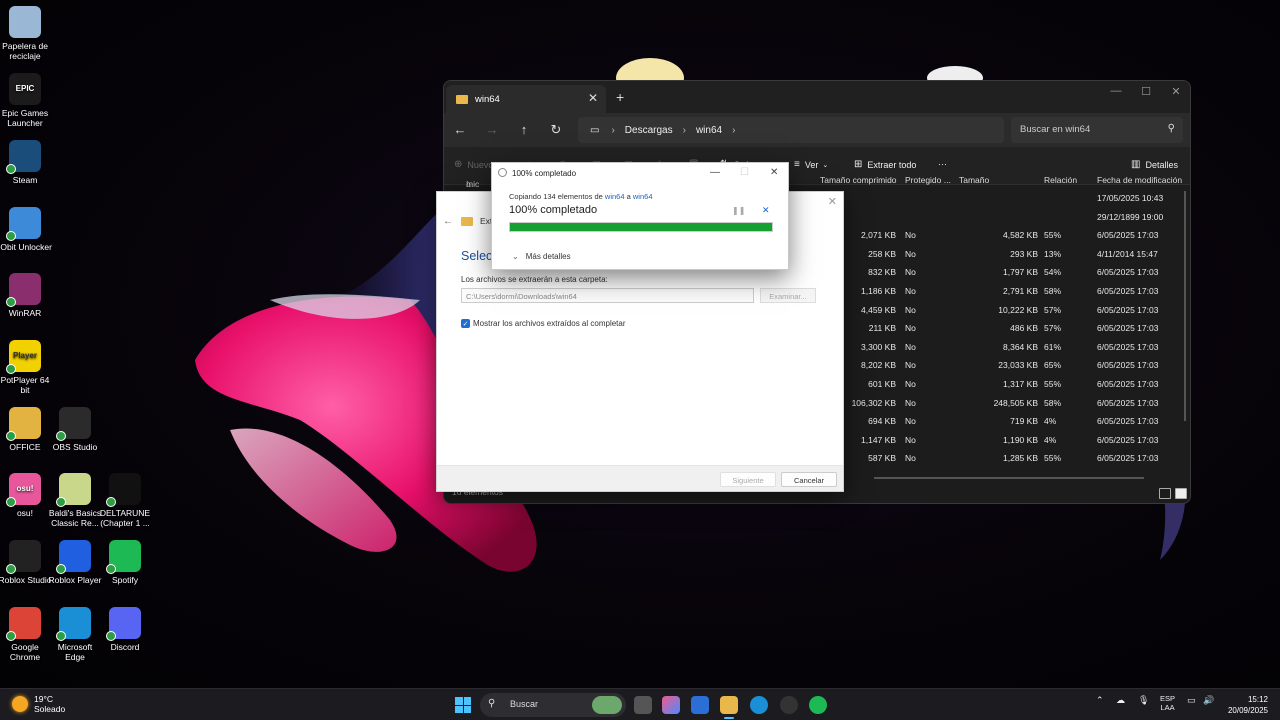 The width and height of the screenshot is (1280, 720). What do you see at coordinates (553, 705) in the screenshot?
I see `taskbar-search: ⚲ Buscar` at bounding box center [553, 705].